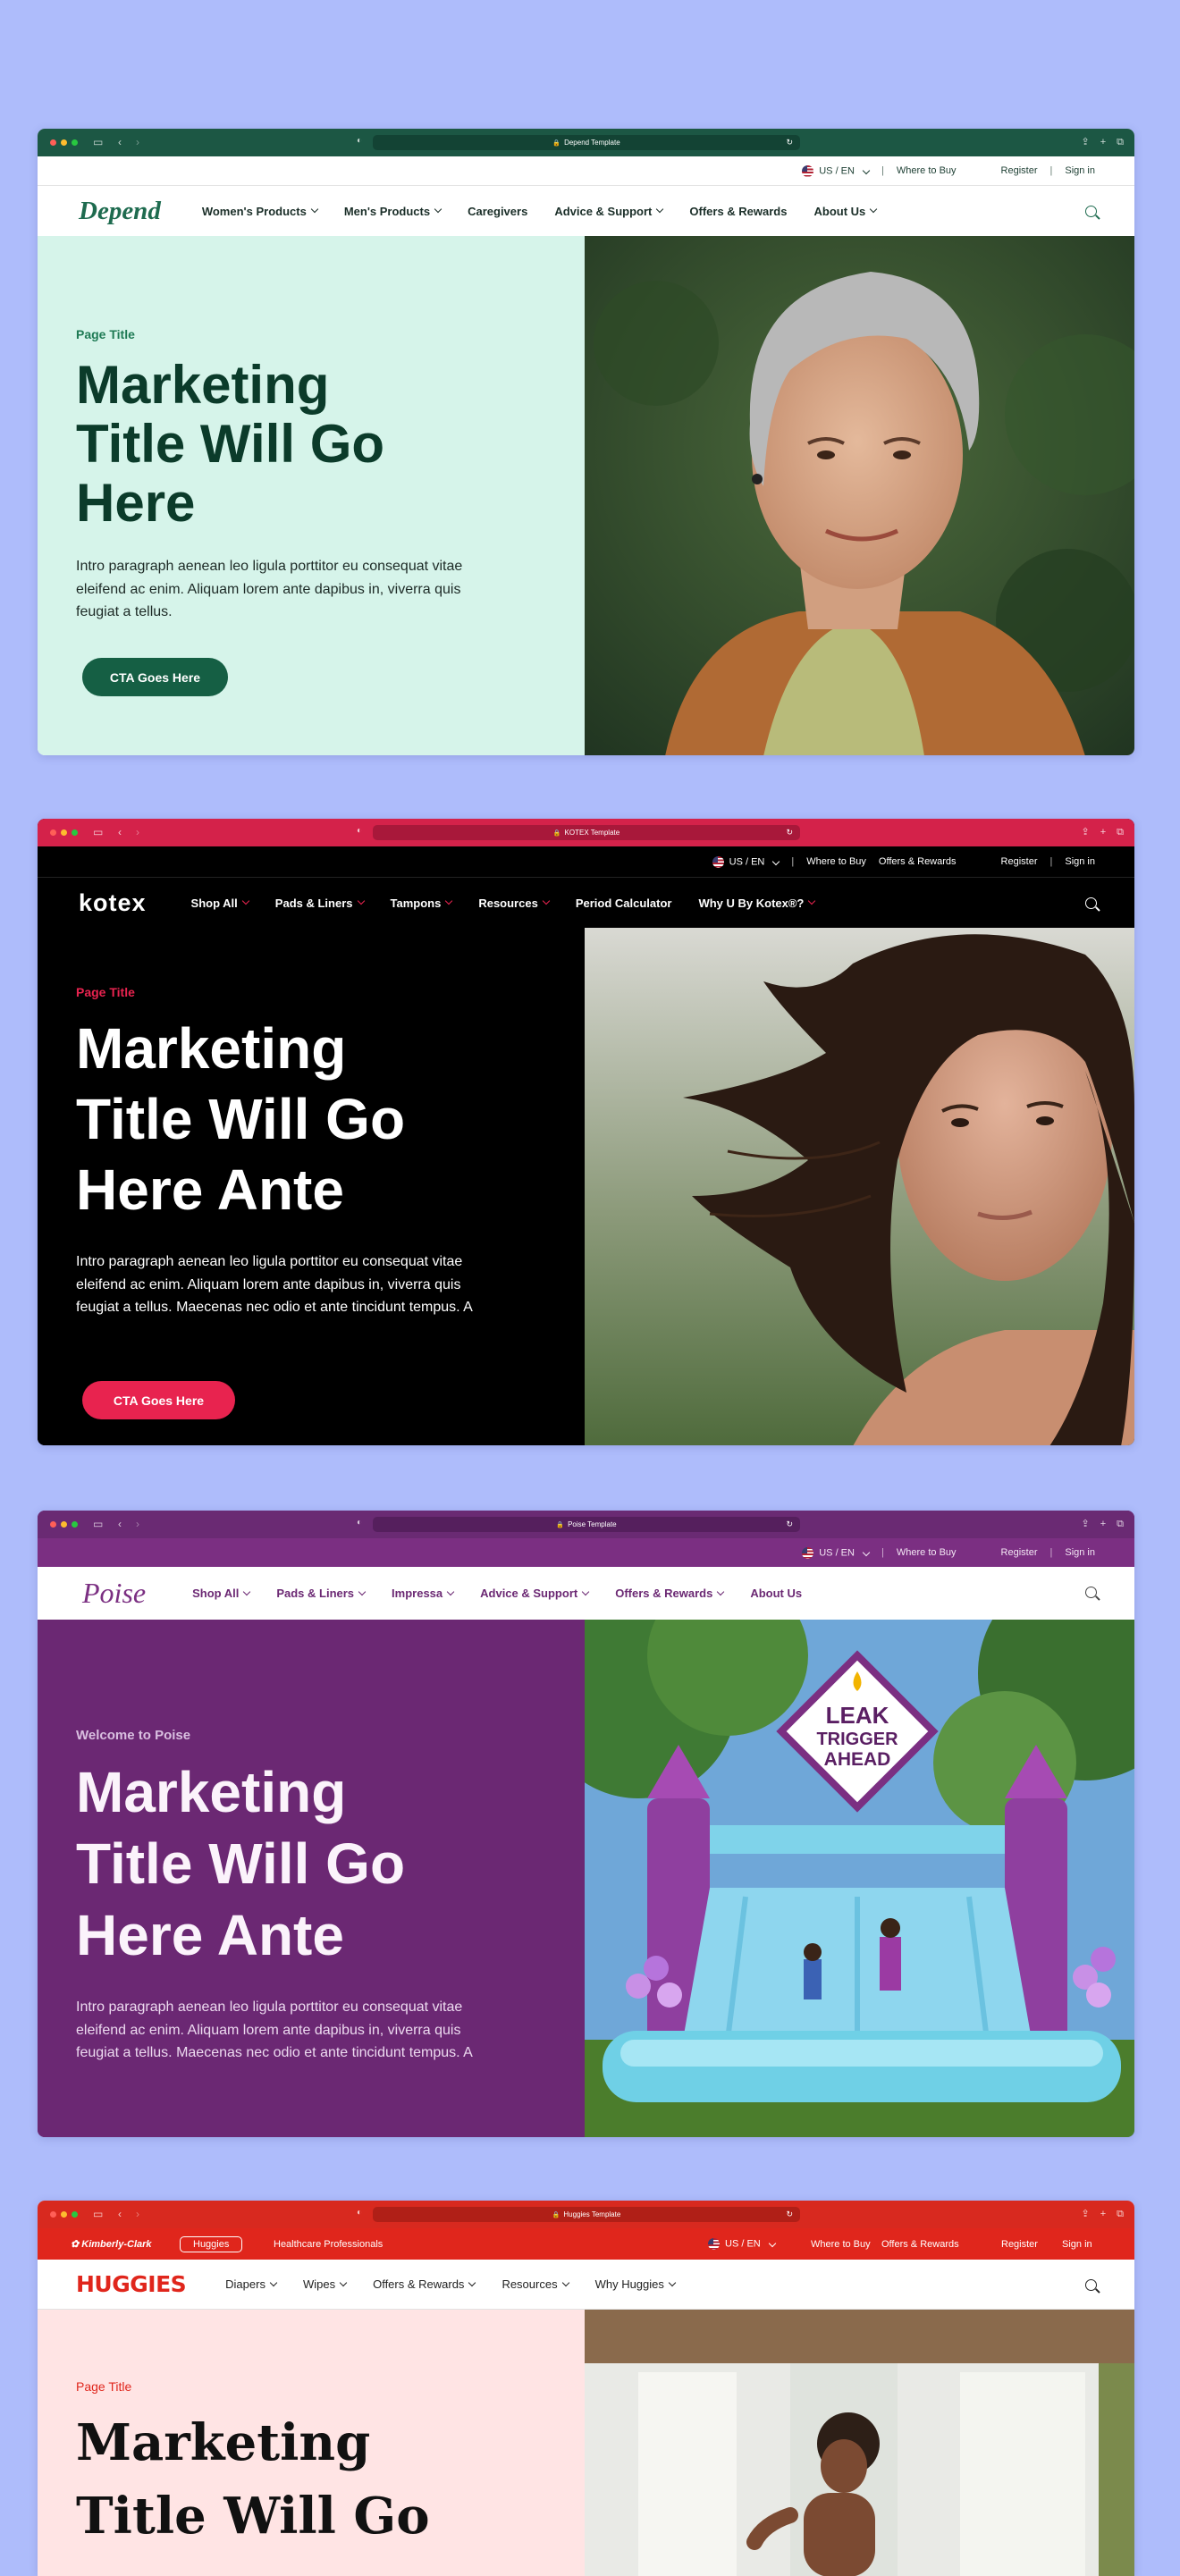 This screenshot has height=2576, width=1180. What do you see at coordinates (113, 903) in the screenshot?
I see `kotex-logo: KOTEX` at bounding box center [113, 903].